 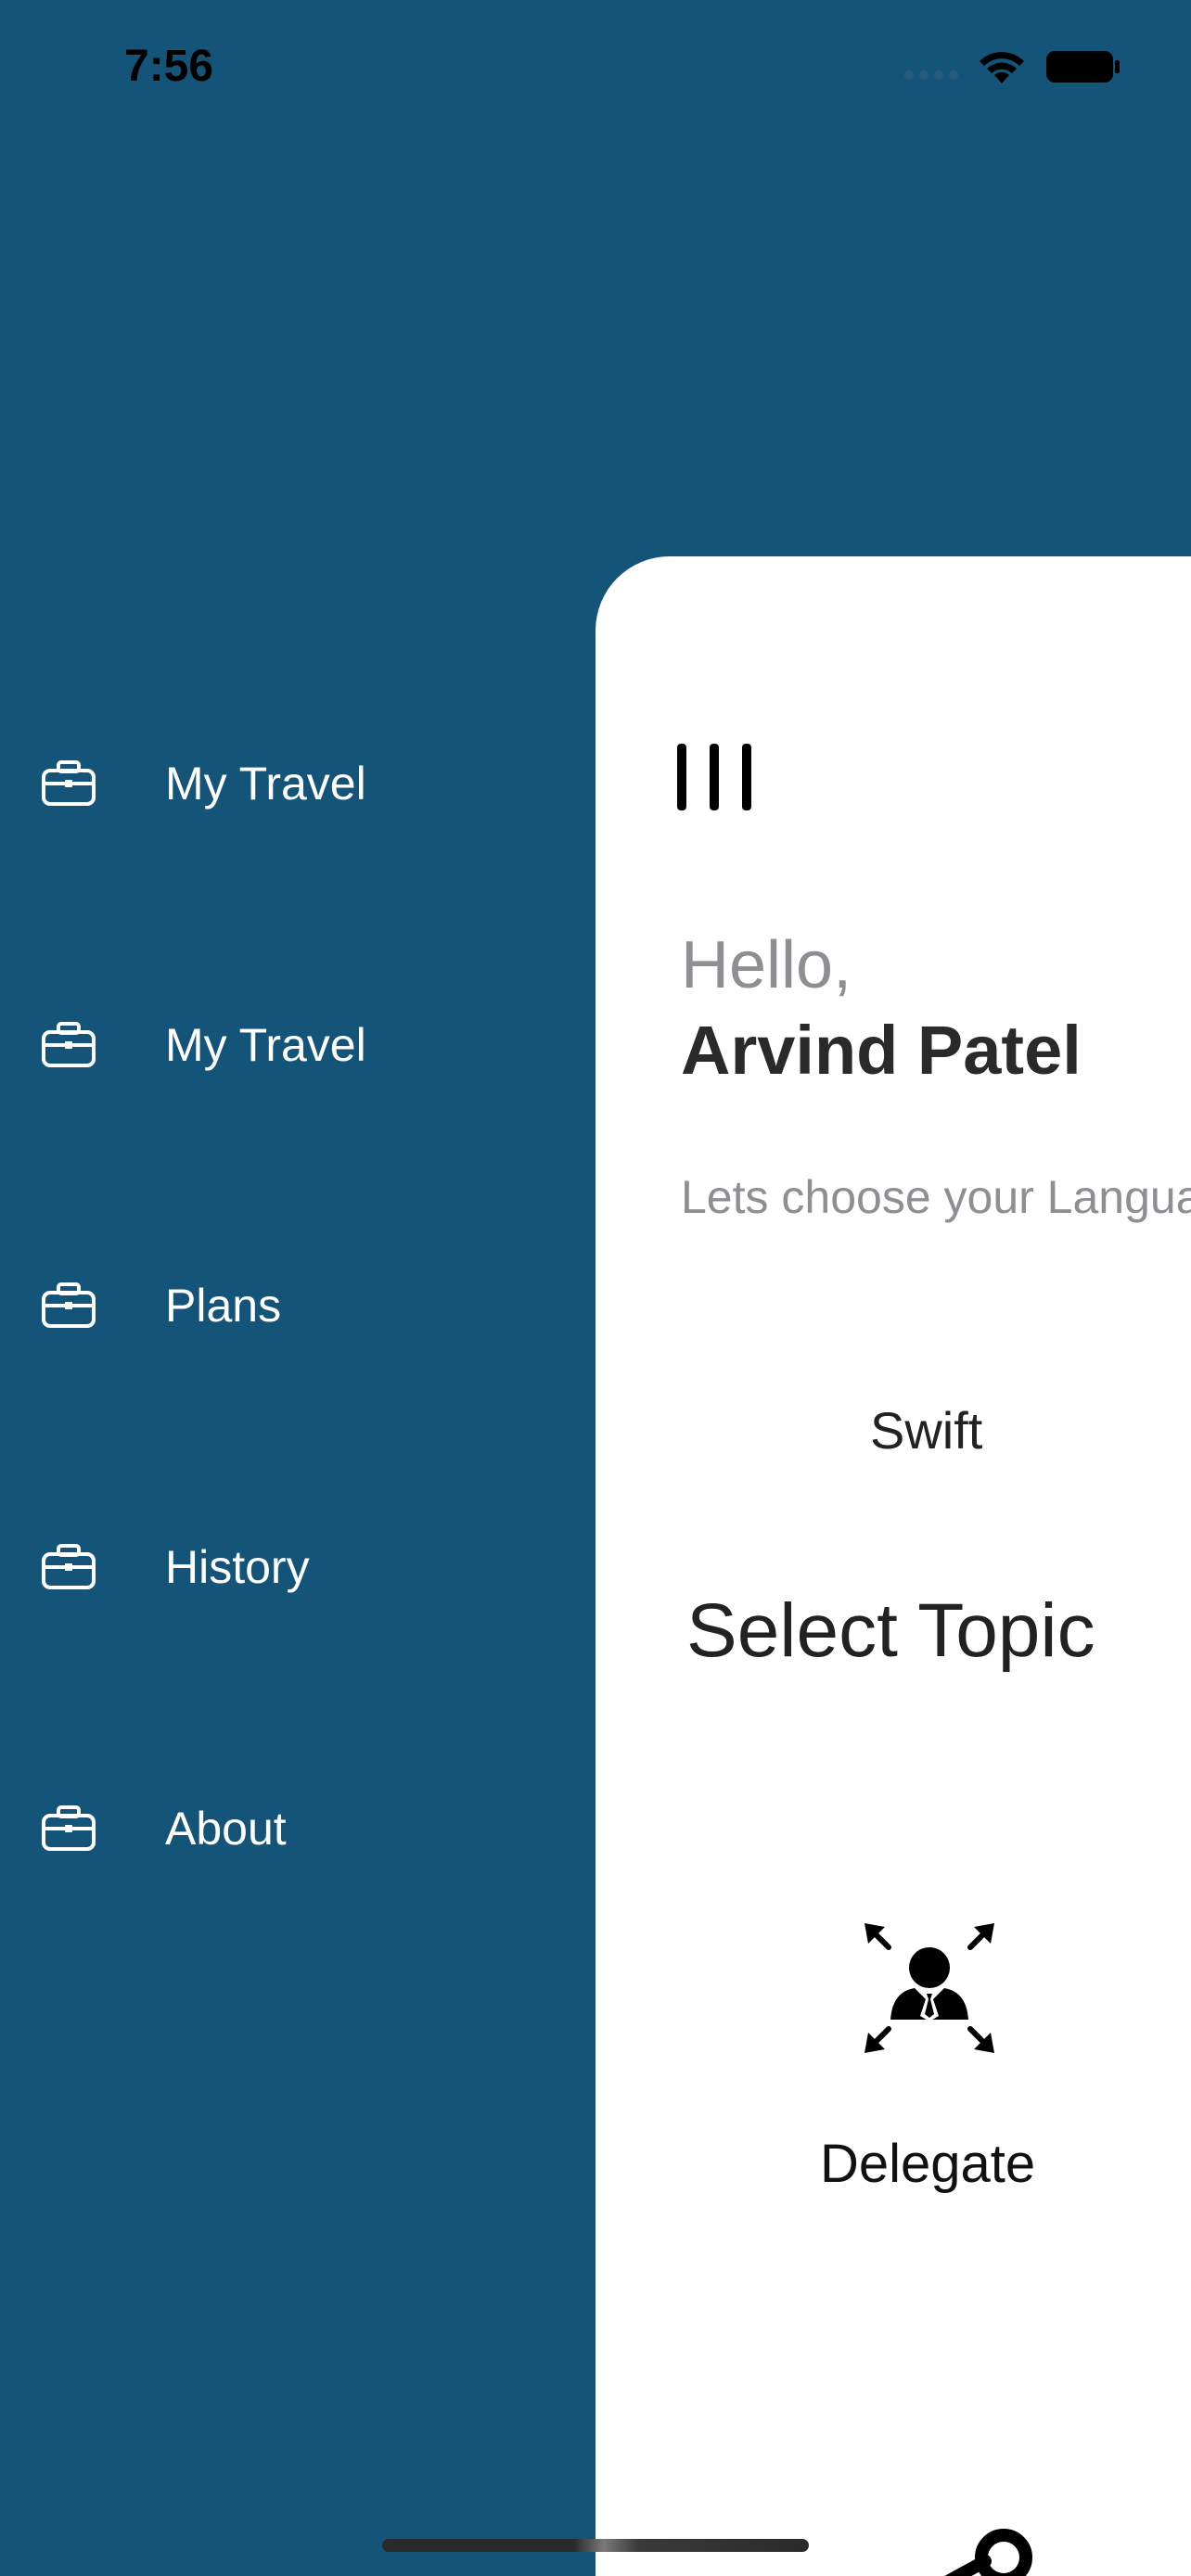 What do you see at coordinates (927, 2164) in the screenshot?
I see `topic-label: Delegate` at bounding box center [927, 2164].